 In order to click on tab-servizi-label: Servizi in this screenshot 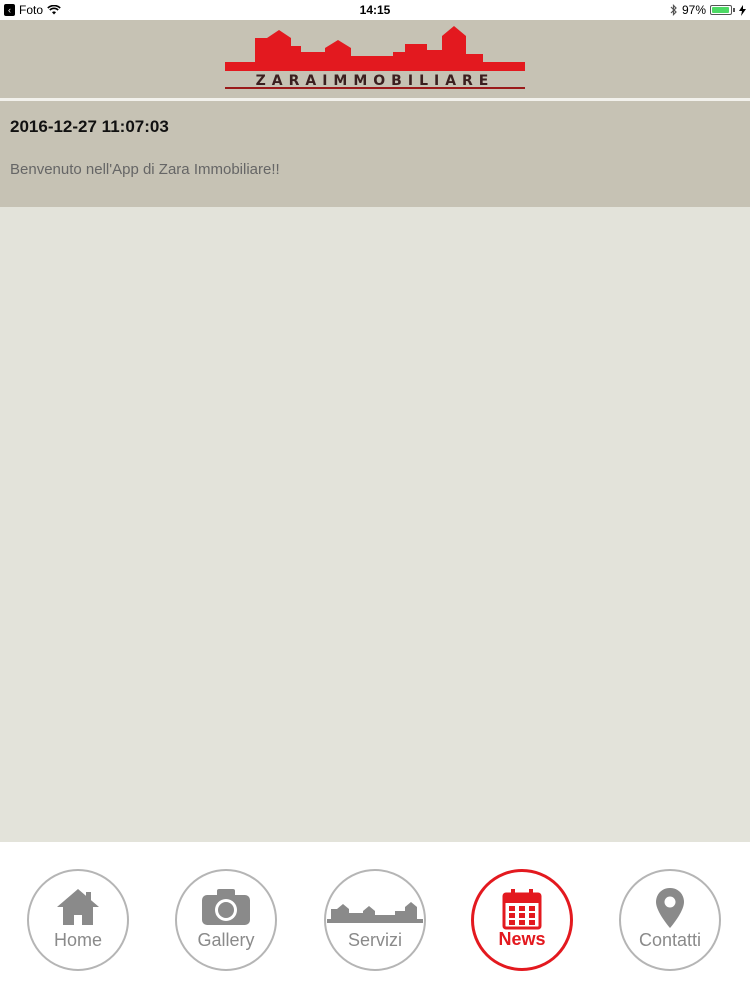, I will do `click(374, 940)`.